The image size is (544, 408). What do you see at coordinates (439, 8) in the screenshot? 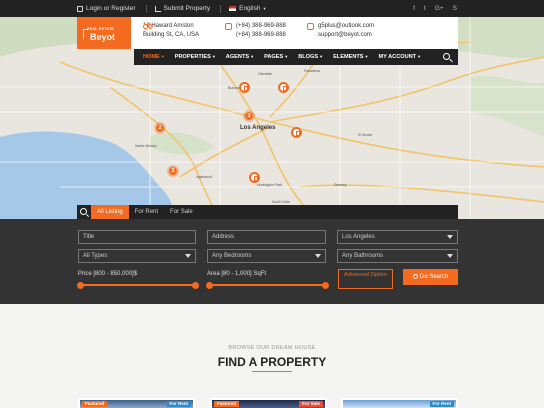
I see `google-plus-icon: G+` at bounding box center [439, 8].